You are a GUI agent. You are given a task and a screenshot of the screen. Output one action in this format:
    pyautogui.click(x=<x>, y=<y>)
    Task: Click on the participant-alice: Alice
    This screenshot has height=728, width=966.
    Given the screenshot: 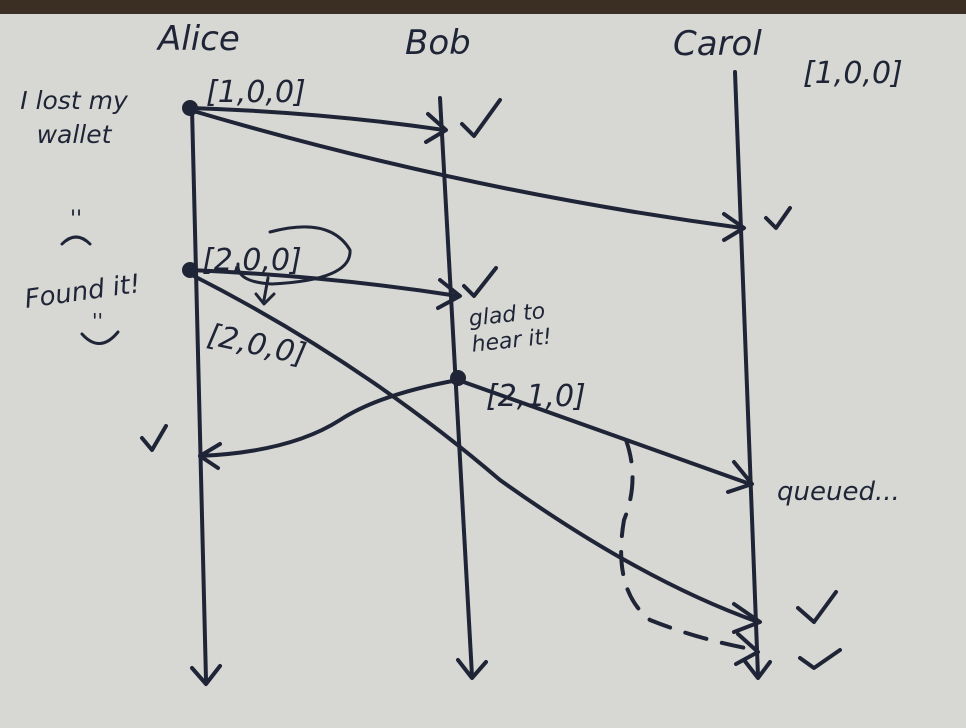 What is the action you would take?
    pyautogui.click(x=198, y=39)
    